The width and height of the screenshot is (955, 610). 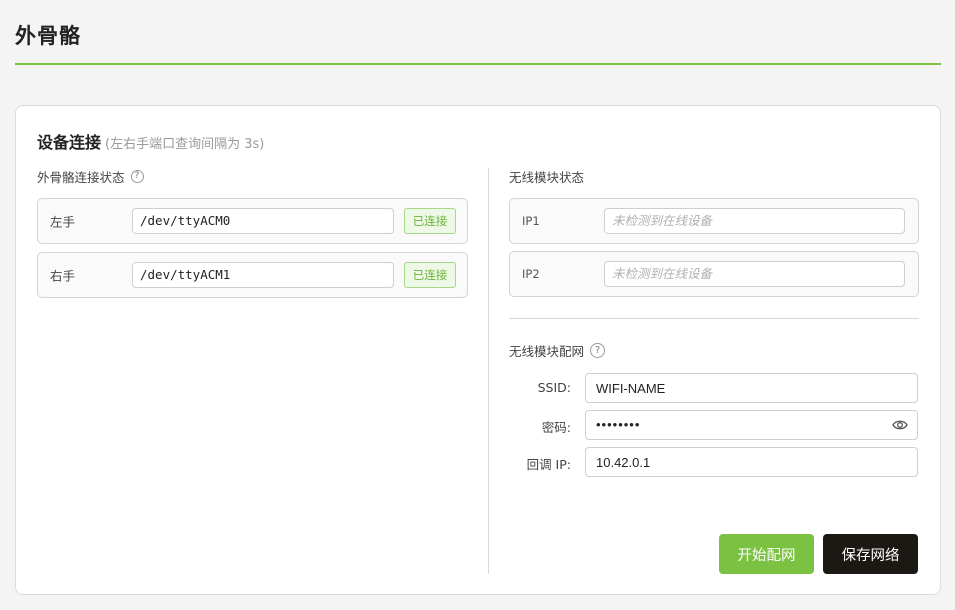 What do you see at coordinates (547, 351) in the screenshot?
I see `wireless-config-label: 无线模块配网` at bounding box center [547, 351].